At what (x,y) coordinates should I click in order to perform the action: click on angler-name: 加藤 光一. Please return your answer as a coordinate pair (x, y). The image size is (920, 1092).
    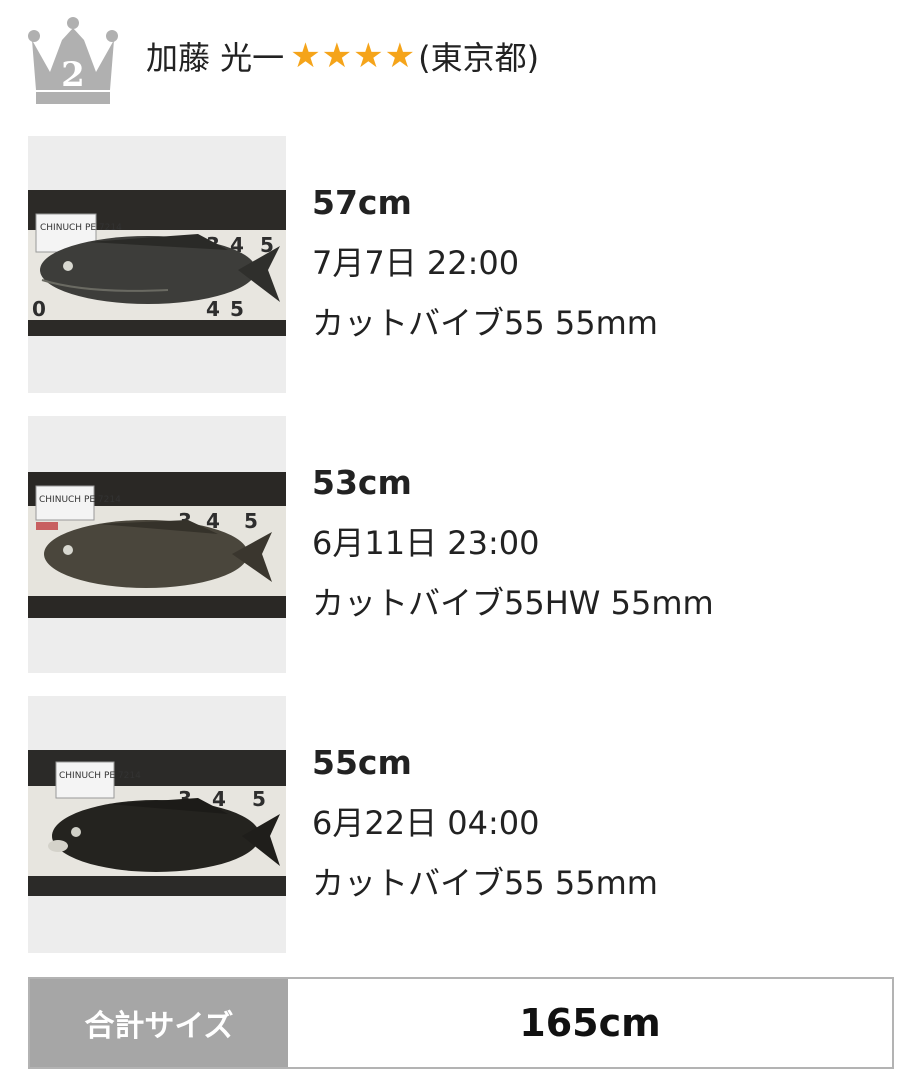
    Looking at the image, I should click on (215, 58).